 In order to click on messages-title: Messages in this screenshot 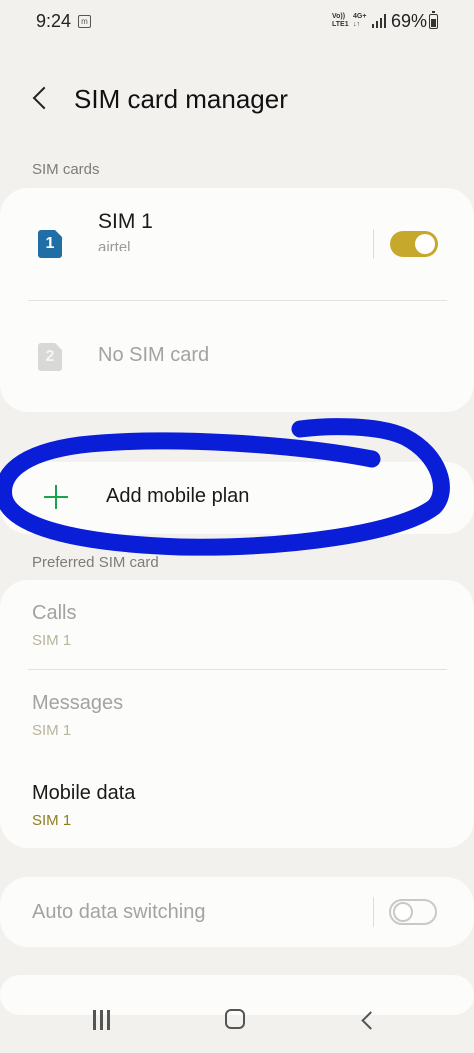, I will do `click(78, 703)`.